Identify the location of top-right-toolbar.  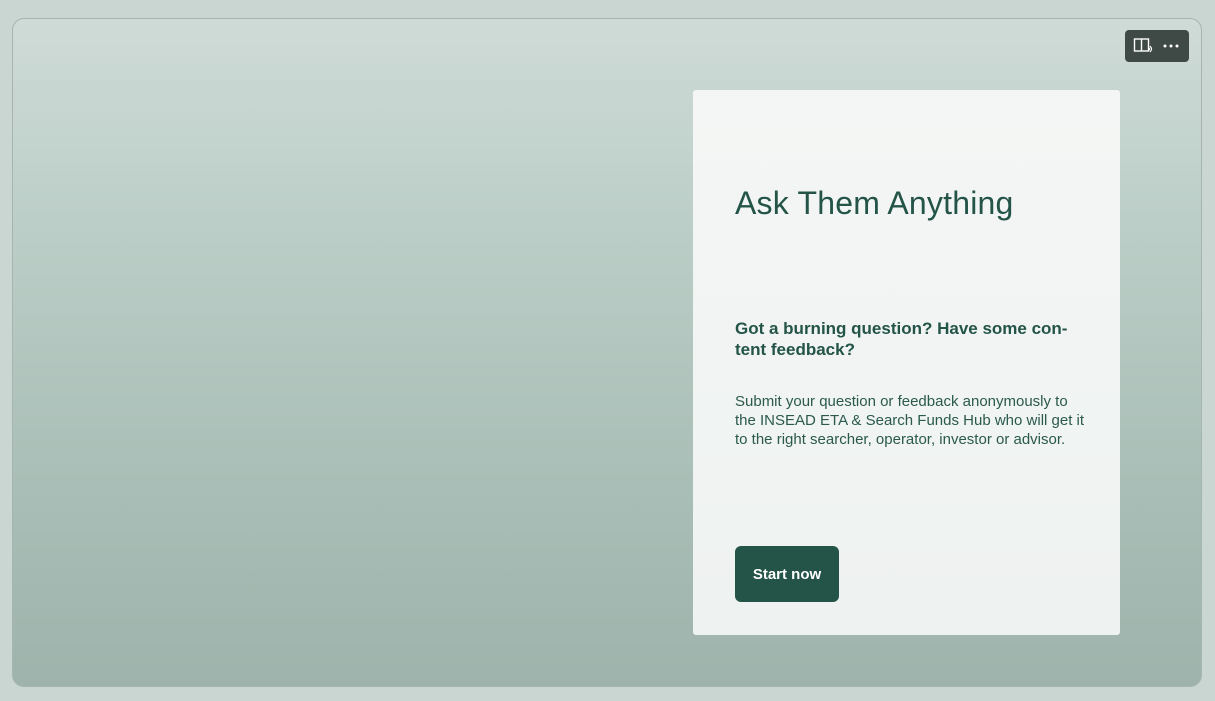
(1157, 46).